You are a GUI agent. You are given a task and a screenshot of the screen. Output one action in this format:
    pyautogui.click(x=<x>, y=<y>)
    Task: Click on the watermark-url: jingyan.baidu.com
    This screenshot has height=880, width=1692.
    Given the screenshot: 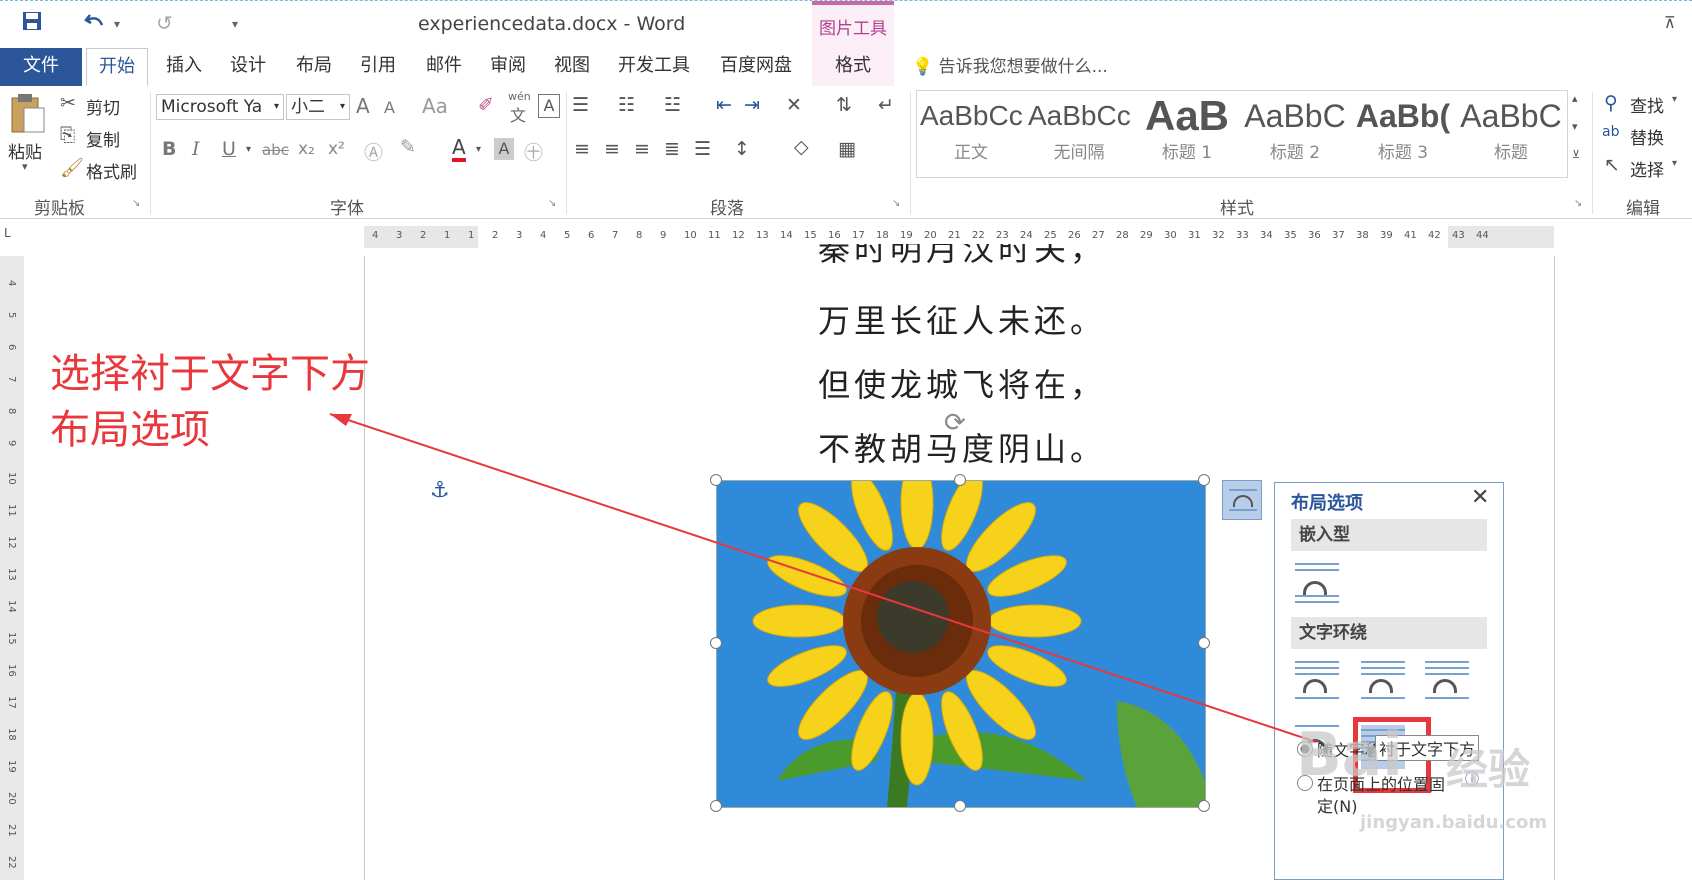 What is the action you would take?
    pyautogui.click(x=1454, y=822)
    